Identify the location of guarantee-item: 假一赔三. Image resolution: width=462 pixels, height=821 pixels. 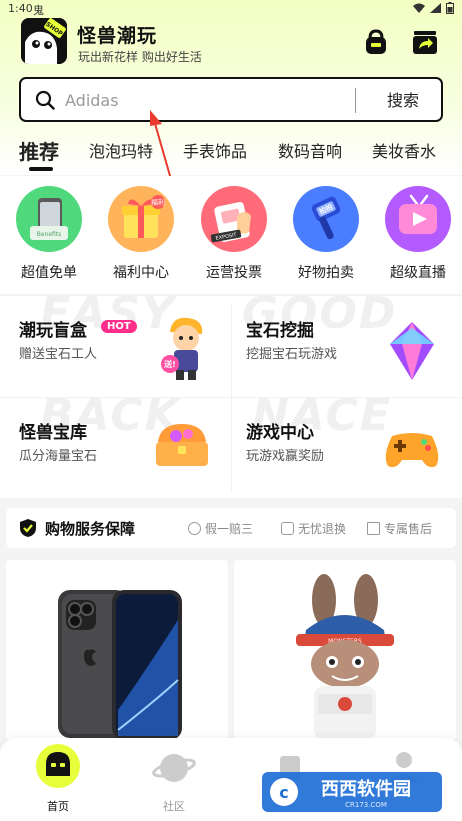
(220, 528).